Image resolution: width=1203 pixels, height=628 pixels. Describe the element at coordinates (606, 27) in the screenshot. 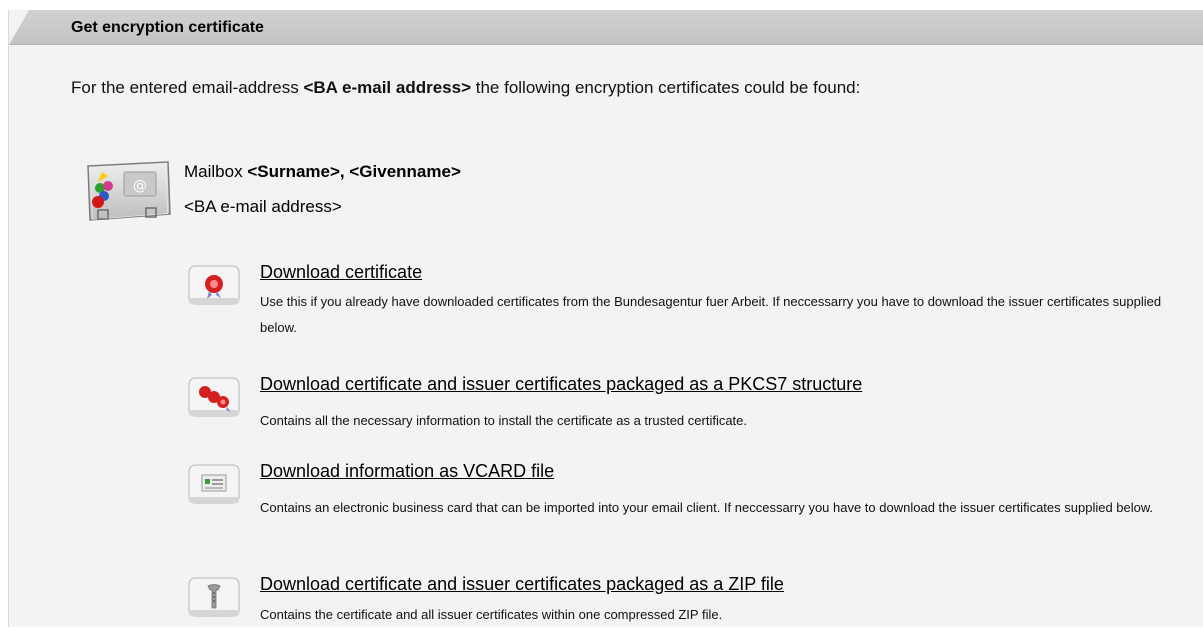

I see `panel-header: Get encryption certificate` at that location.